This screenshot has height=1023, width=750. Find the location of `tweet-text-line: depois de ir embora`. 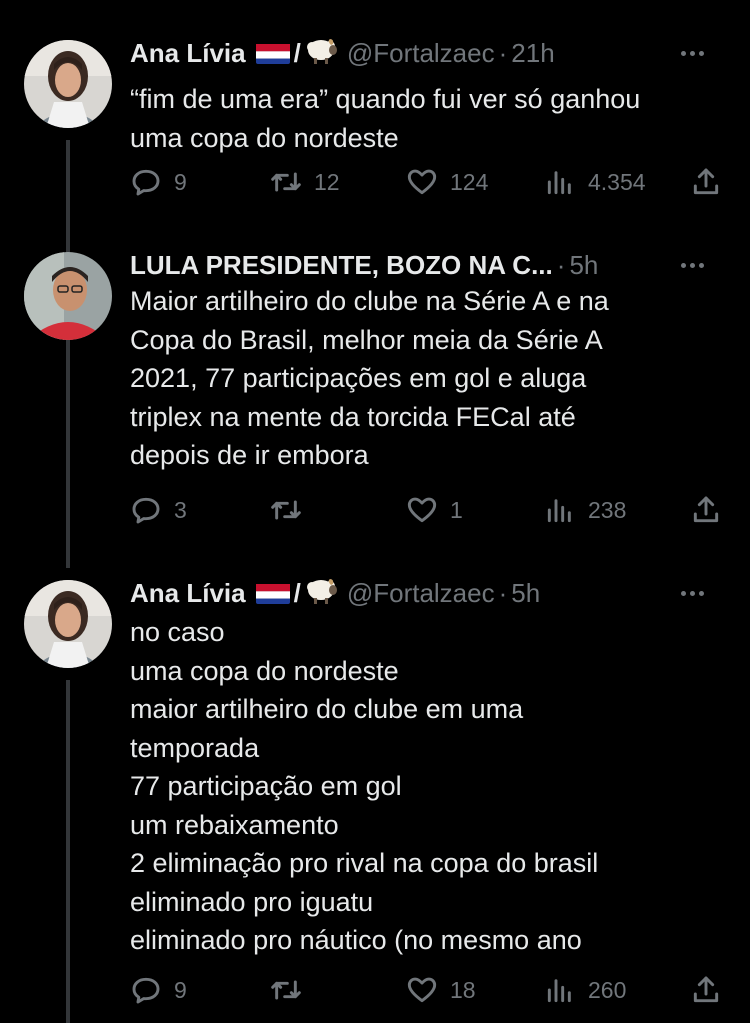

tweet-text-line: depois de ir embora is located at coordinates (249, 455).